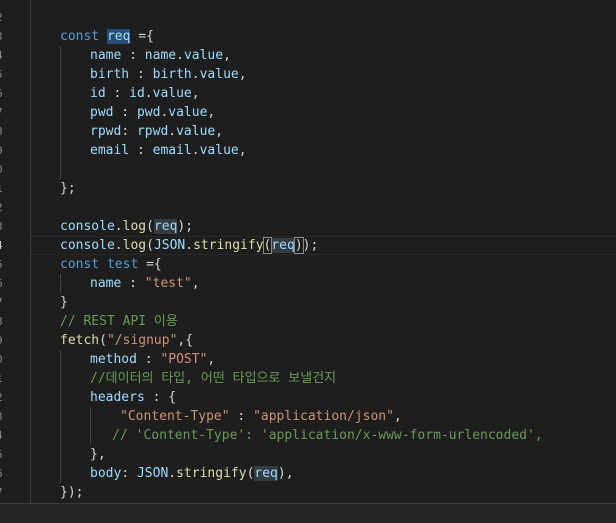 The height and width of the screenshot is (523, 616). What do you see at coordinates (308, 397) in the screenshot?
I see `code-line: 2 headers : {` at bounding box center [308, 397].